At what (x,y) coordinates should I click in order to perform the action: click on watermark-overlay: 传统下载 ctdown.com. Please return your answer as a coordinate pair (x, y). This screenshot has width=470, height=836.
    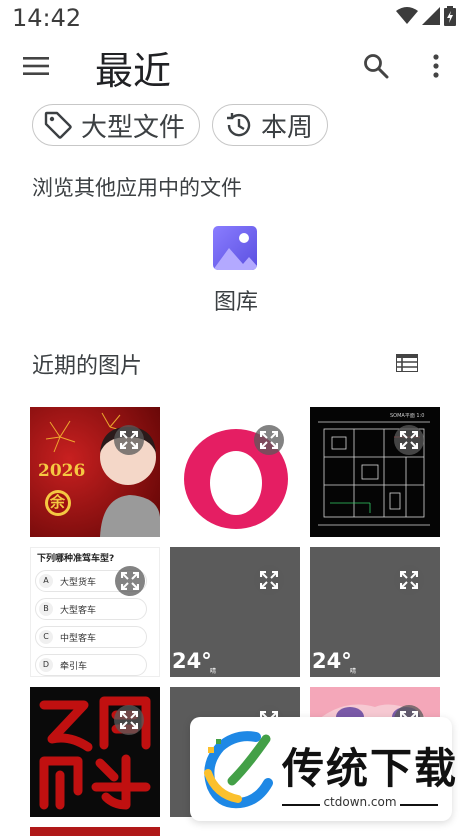
    Looking at the image, I should click on (323, 769).